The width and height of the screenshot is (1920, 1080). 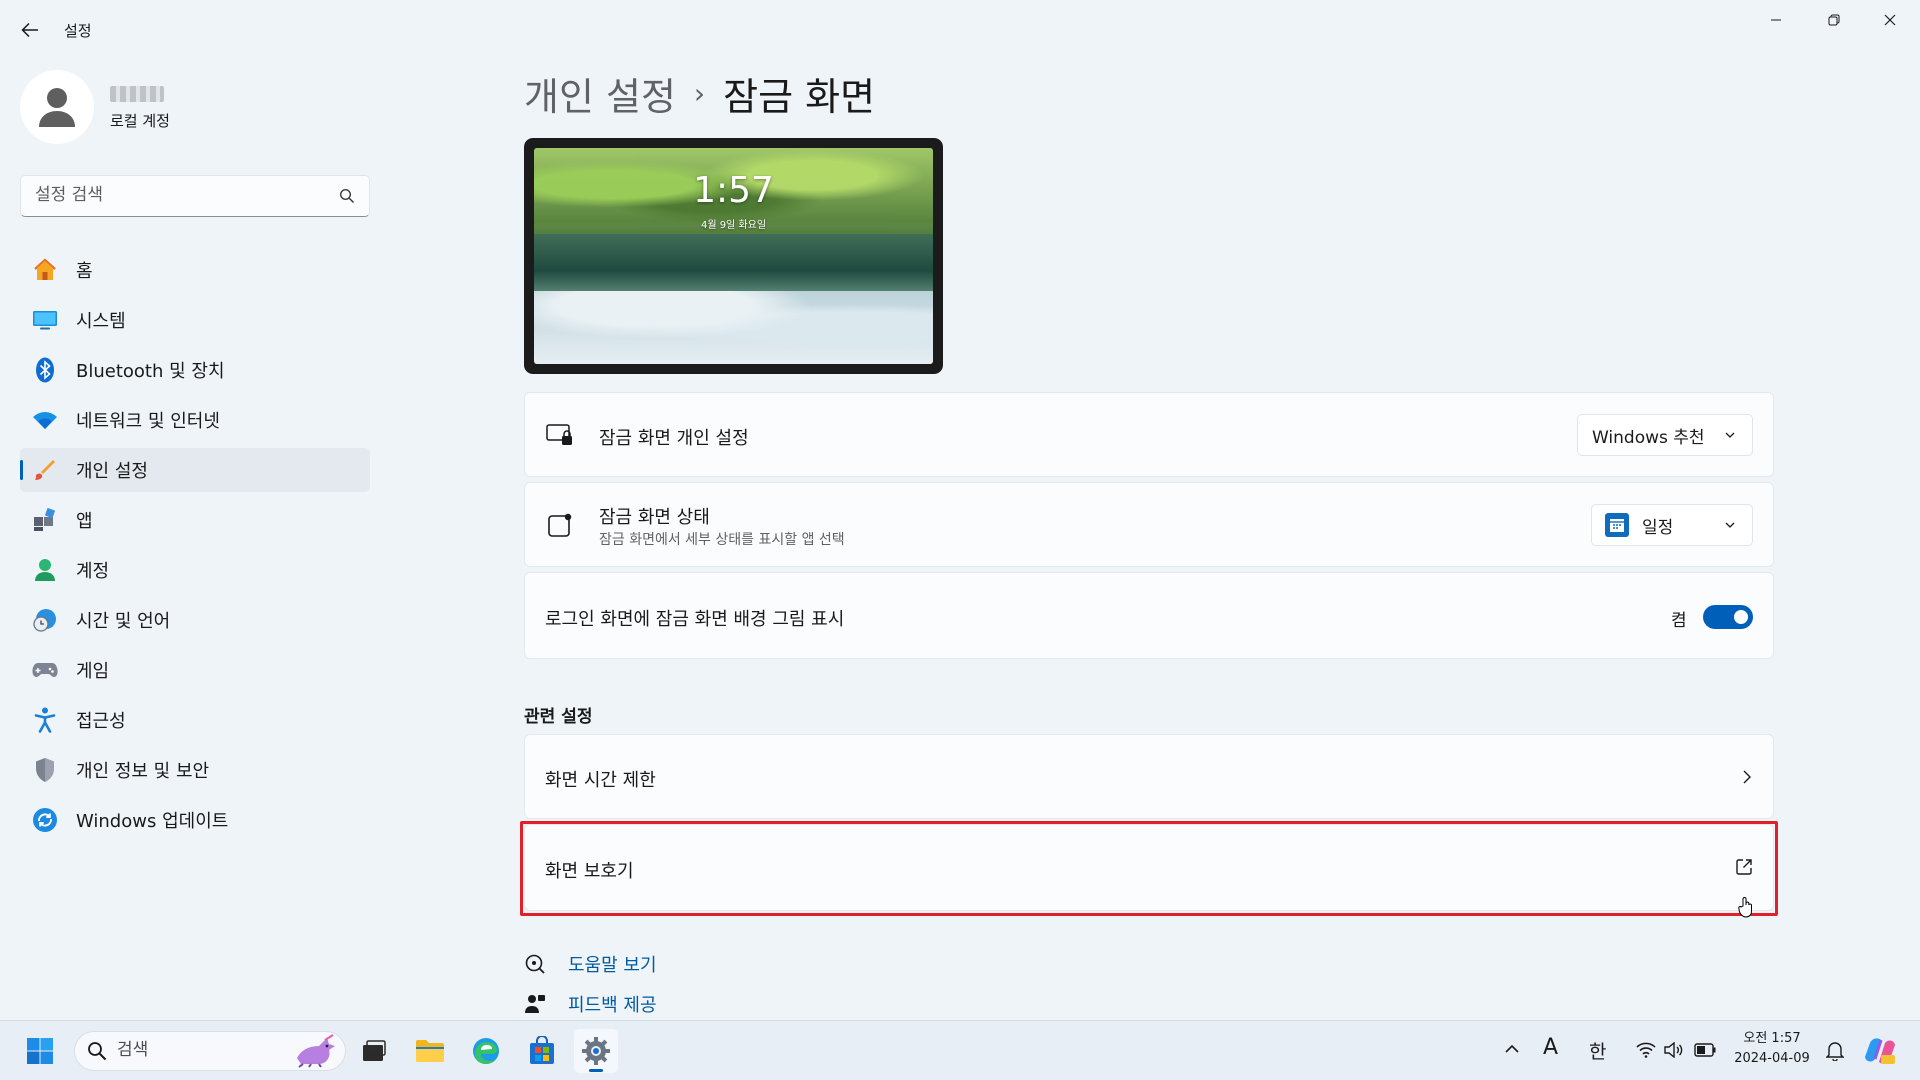 What do you see at coordinates (140, 121) in the screenshot?
I see `account-type: 로컬 계정` at bounding box center [140, 121].